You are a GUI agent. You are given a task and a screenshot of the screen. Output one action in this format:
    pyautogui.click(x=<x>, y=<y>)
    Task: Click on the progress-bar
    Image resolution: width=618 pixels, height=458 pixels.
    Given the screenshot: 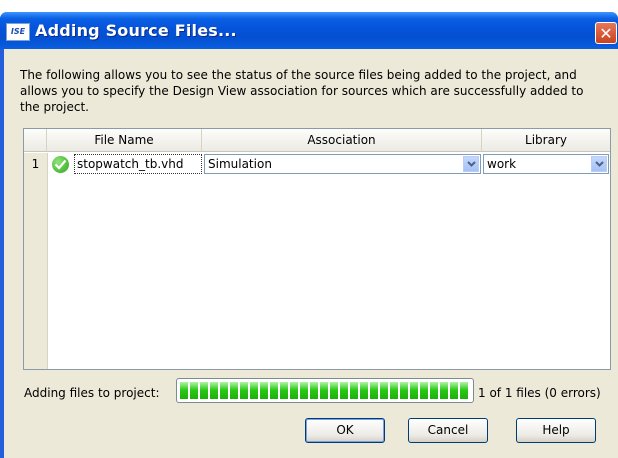 What is the action you would take?
    pyautogui.click(x=325, y=390)
    